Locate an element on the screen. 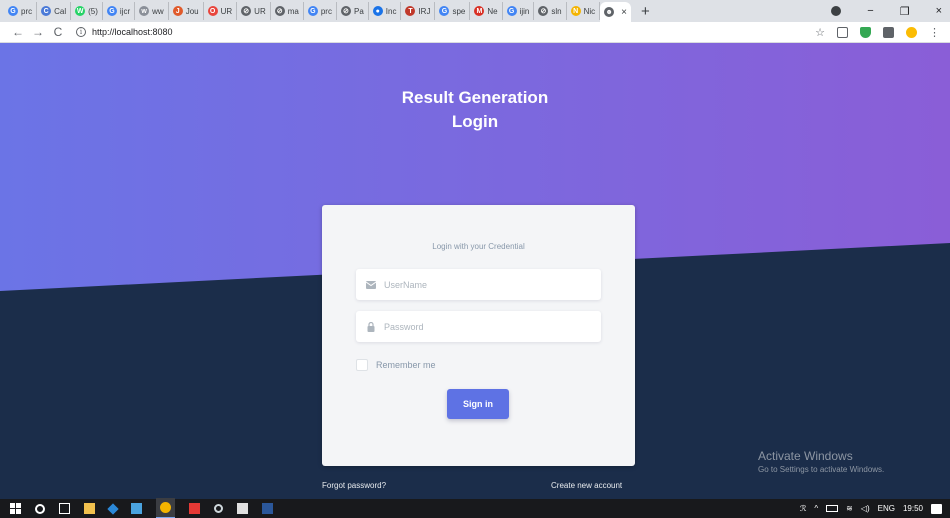  browser-tab: ⊘ UR is located at coordinates (254, 11).